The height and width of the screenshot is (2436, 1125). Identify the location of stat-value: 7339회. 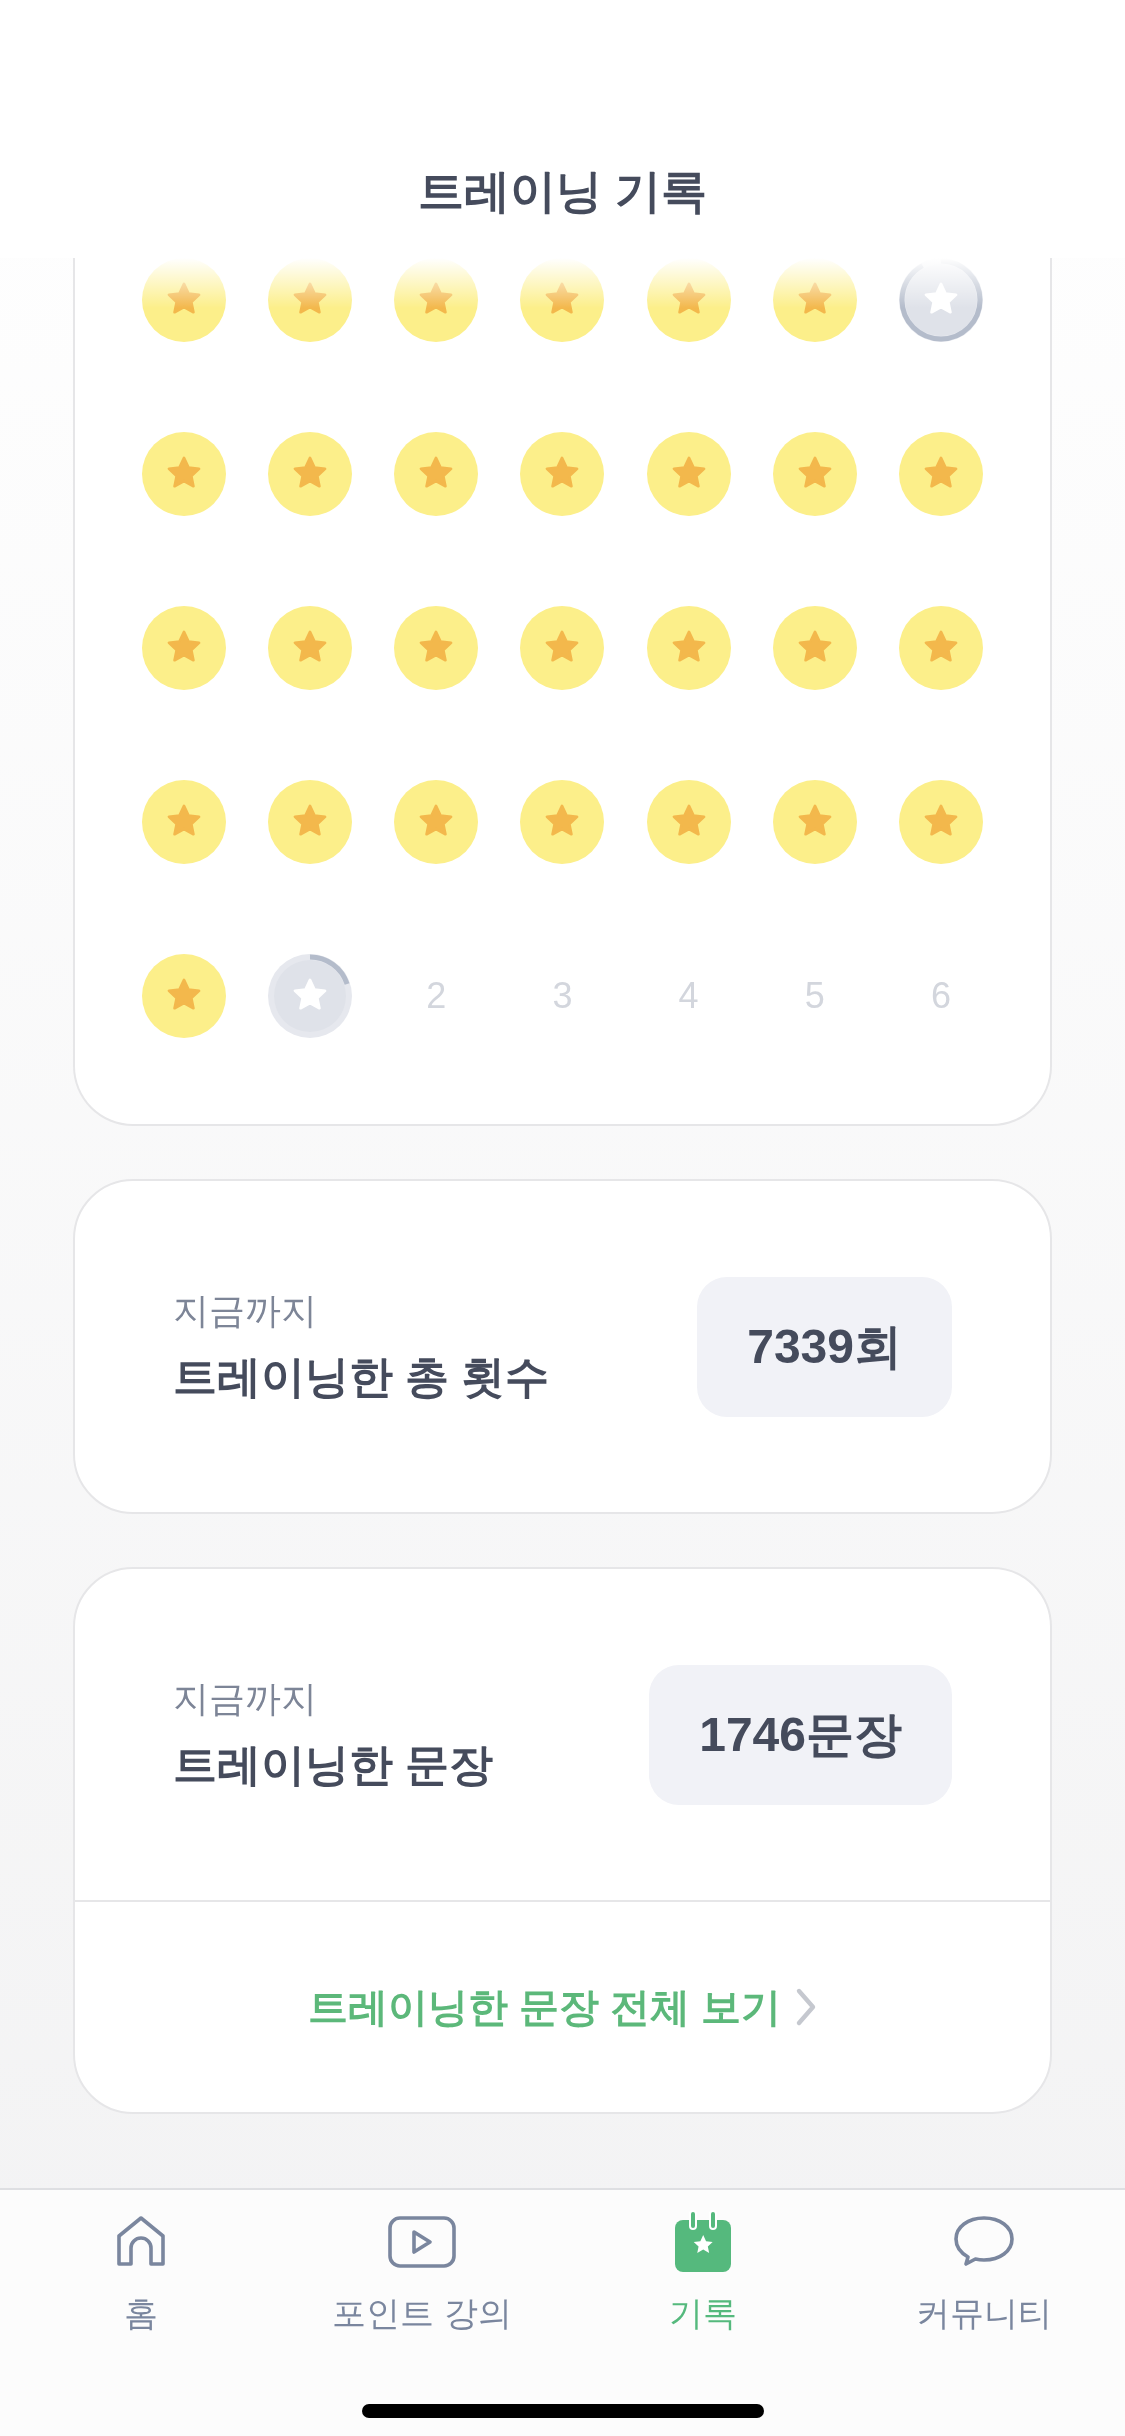
(824, 1346).